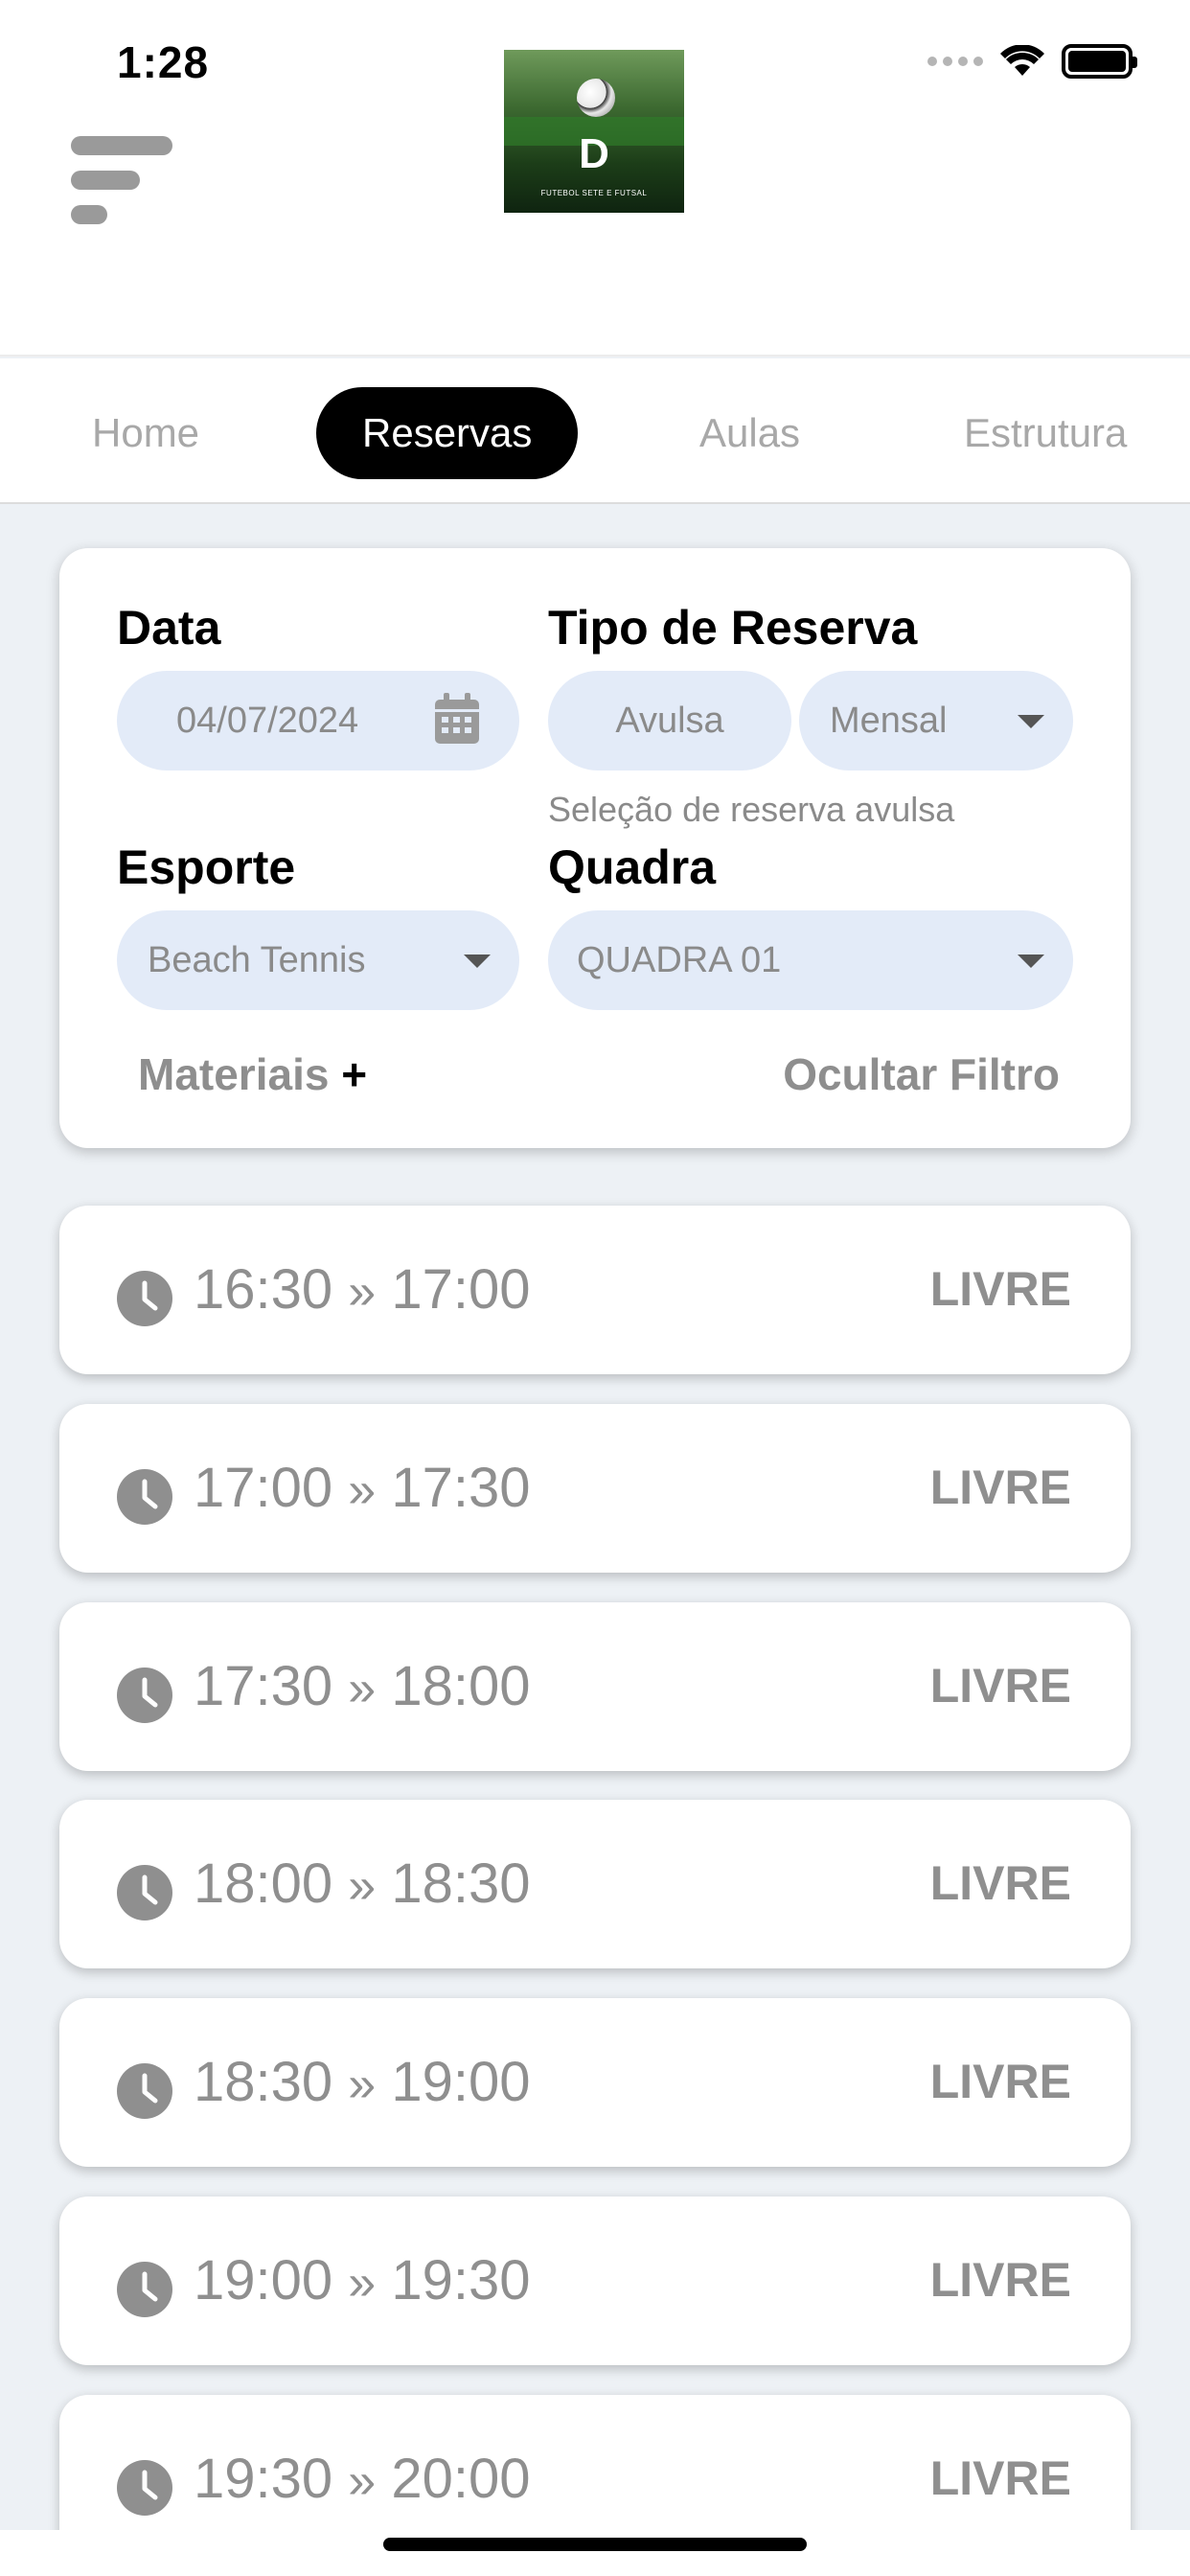  What do you see at coordinates (257, 959) in the screenshot?
I see `sport-value: Beach Tennis` at bounding box center [257, 959].